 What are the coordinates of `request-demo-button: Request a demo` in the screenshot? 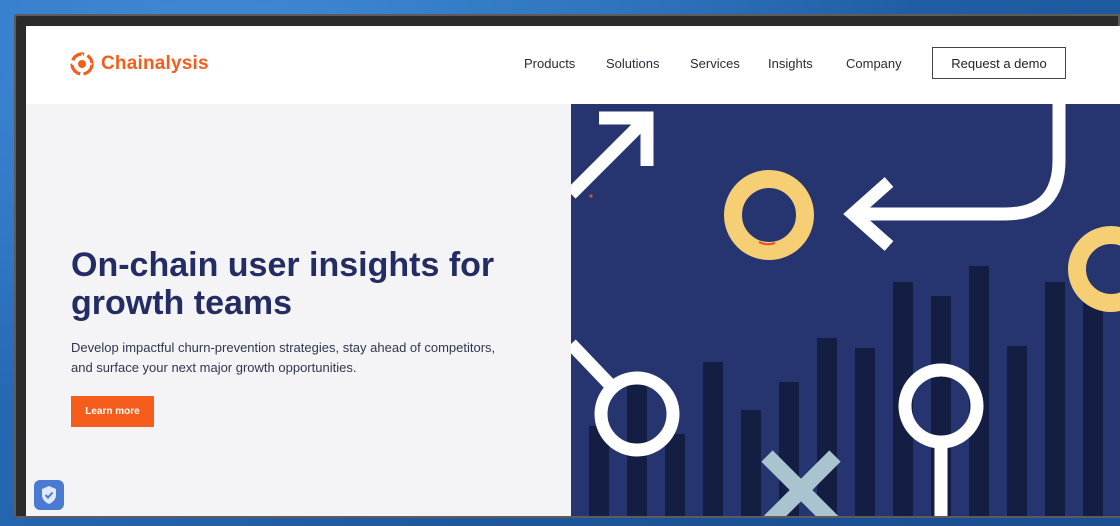 It's located at (999, 63).